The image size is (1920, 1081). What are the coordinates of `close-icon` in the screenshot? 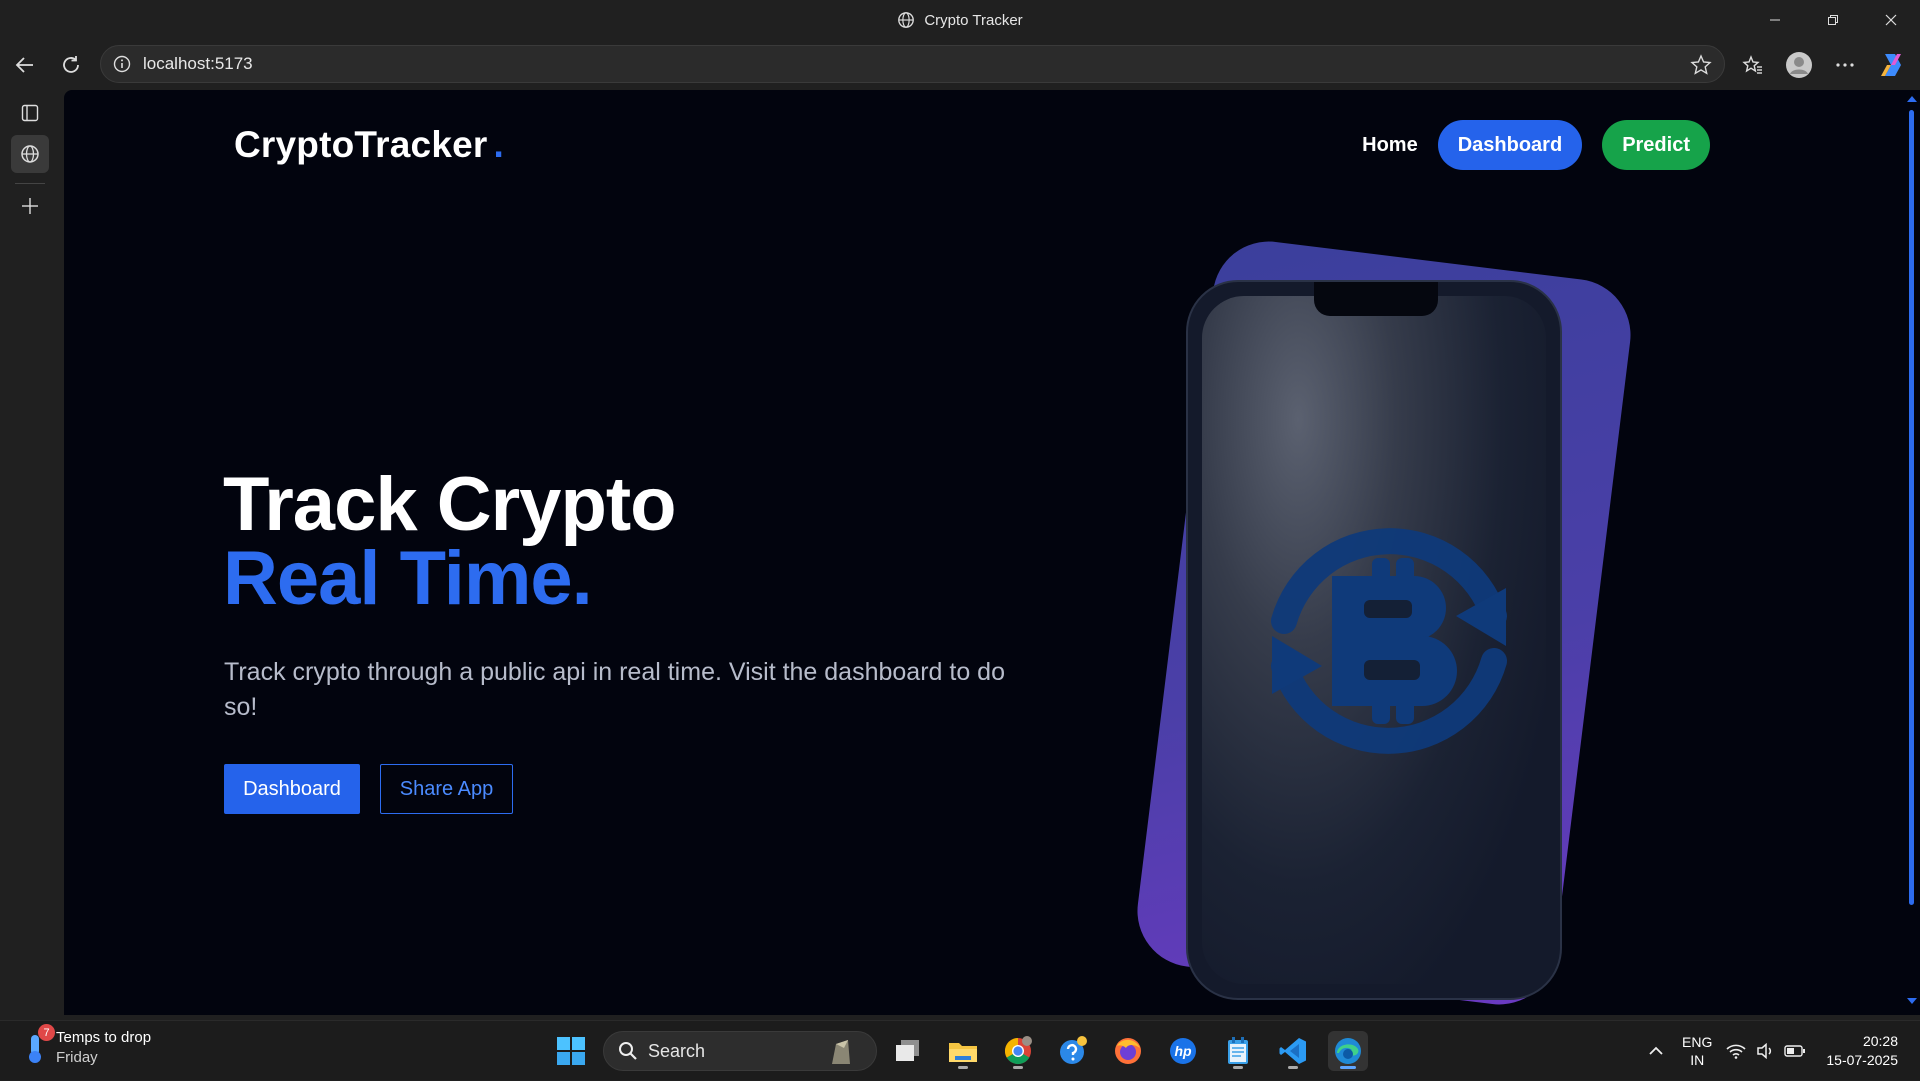 It's located at (1891, 20).